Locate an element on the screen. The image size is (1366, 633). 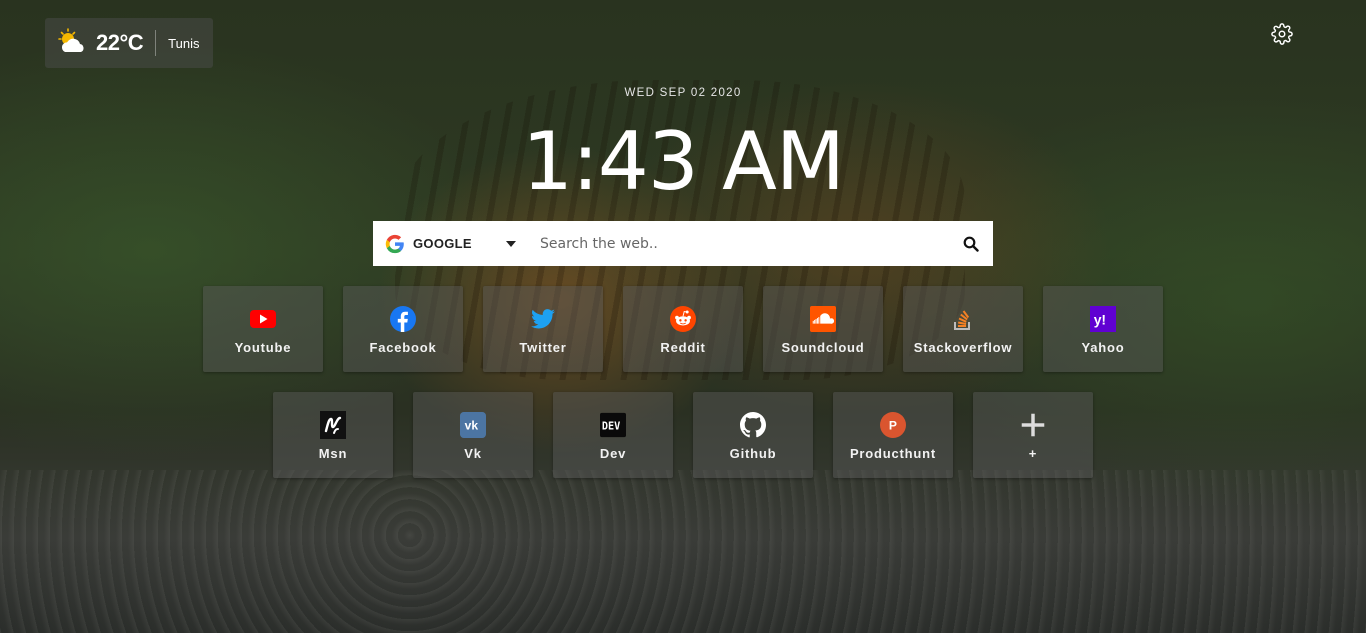
weather-widget: 22°C Tunis is located at coordinates (129, 43).